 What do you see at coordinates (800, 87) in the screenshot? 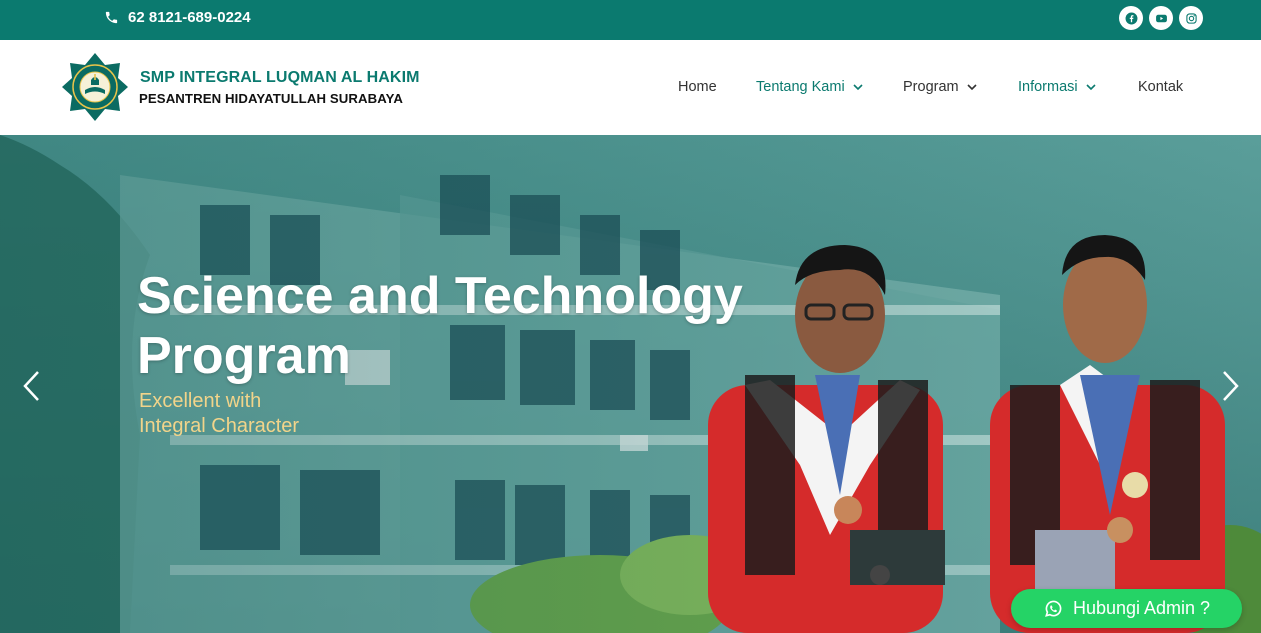
I see `nav-tentang-kami-label: Tentang Kami` at bounding box center [800, 87].